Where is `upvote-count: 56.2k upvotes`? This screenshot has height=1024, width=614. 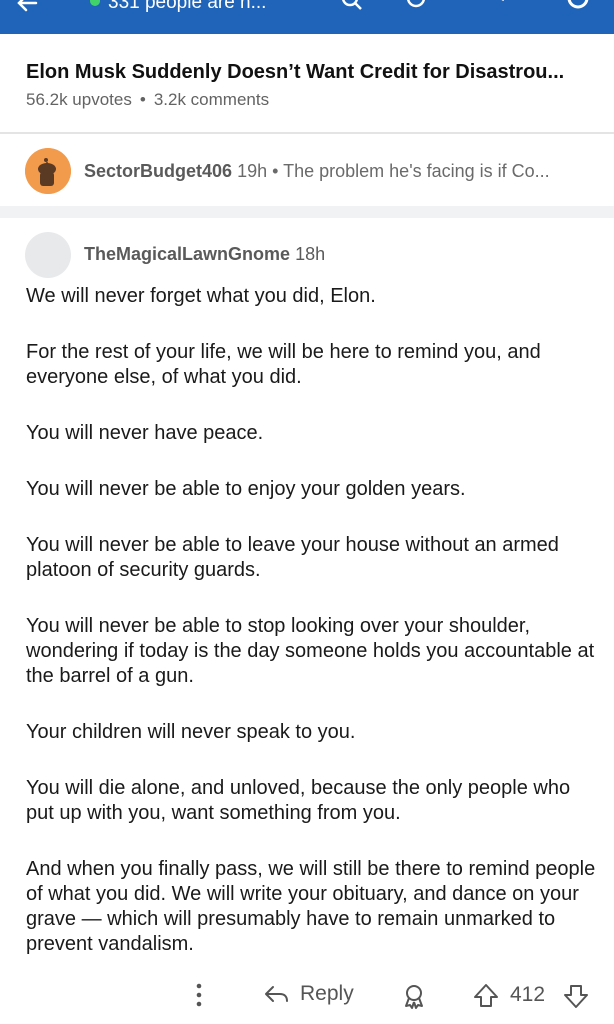 upvote-count: 56.2k upvotes is located at coordinates (79, 99).